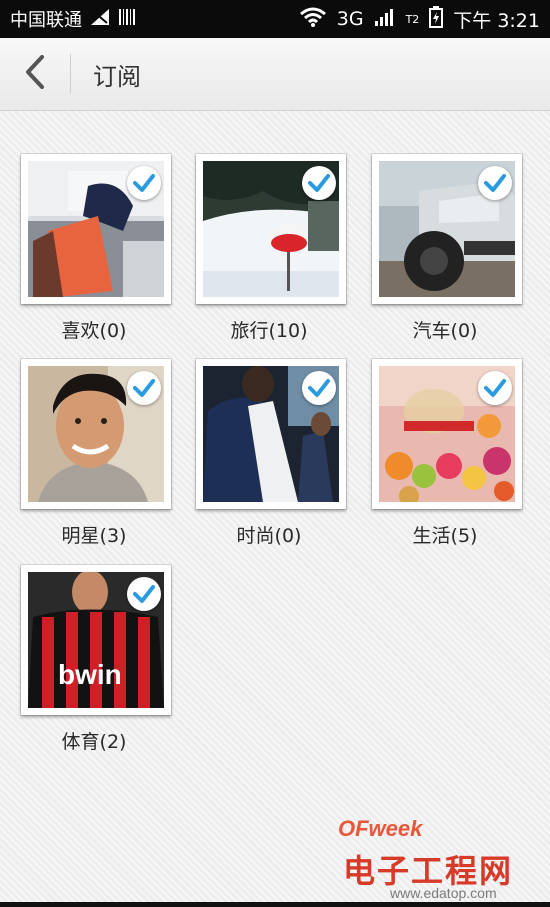 The image size is (550, 907). I want to click on signal-off-icon, so click(100, 19).